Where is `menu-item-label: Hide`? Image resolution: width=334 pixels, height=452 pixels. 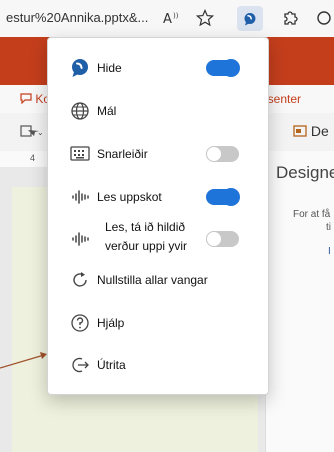 menu-item-label: Hide is located at coordinates (109, 68).